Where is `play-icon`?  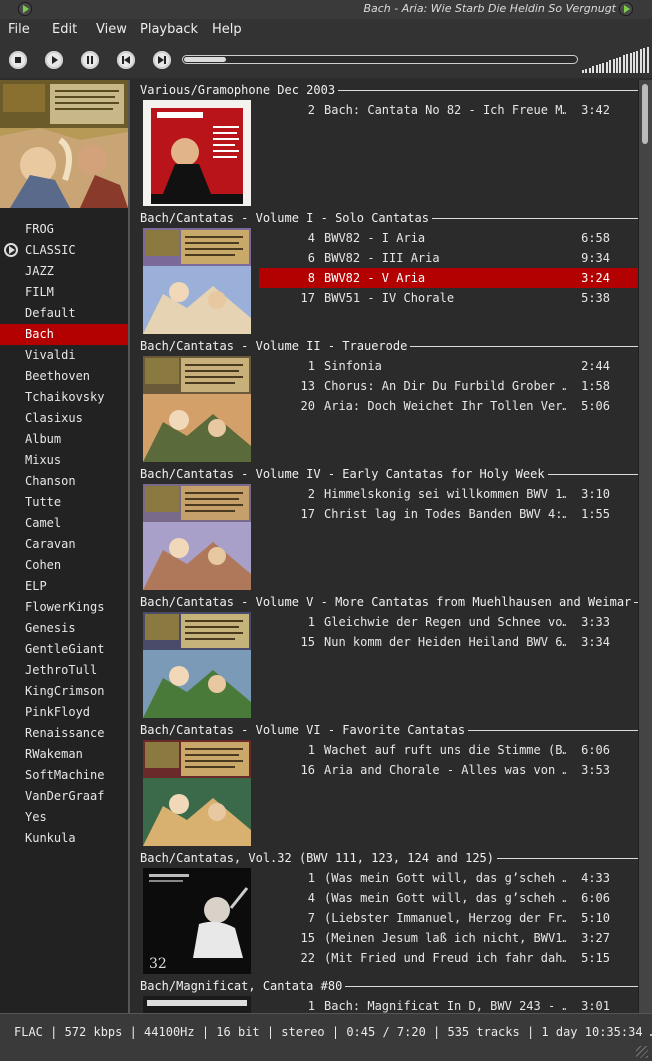 play-icon is located at coordinates (55, 60).